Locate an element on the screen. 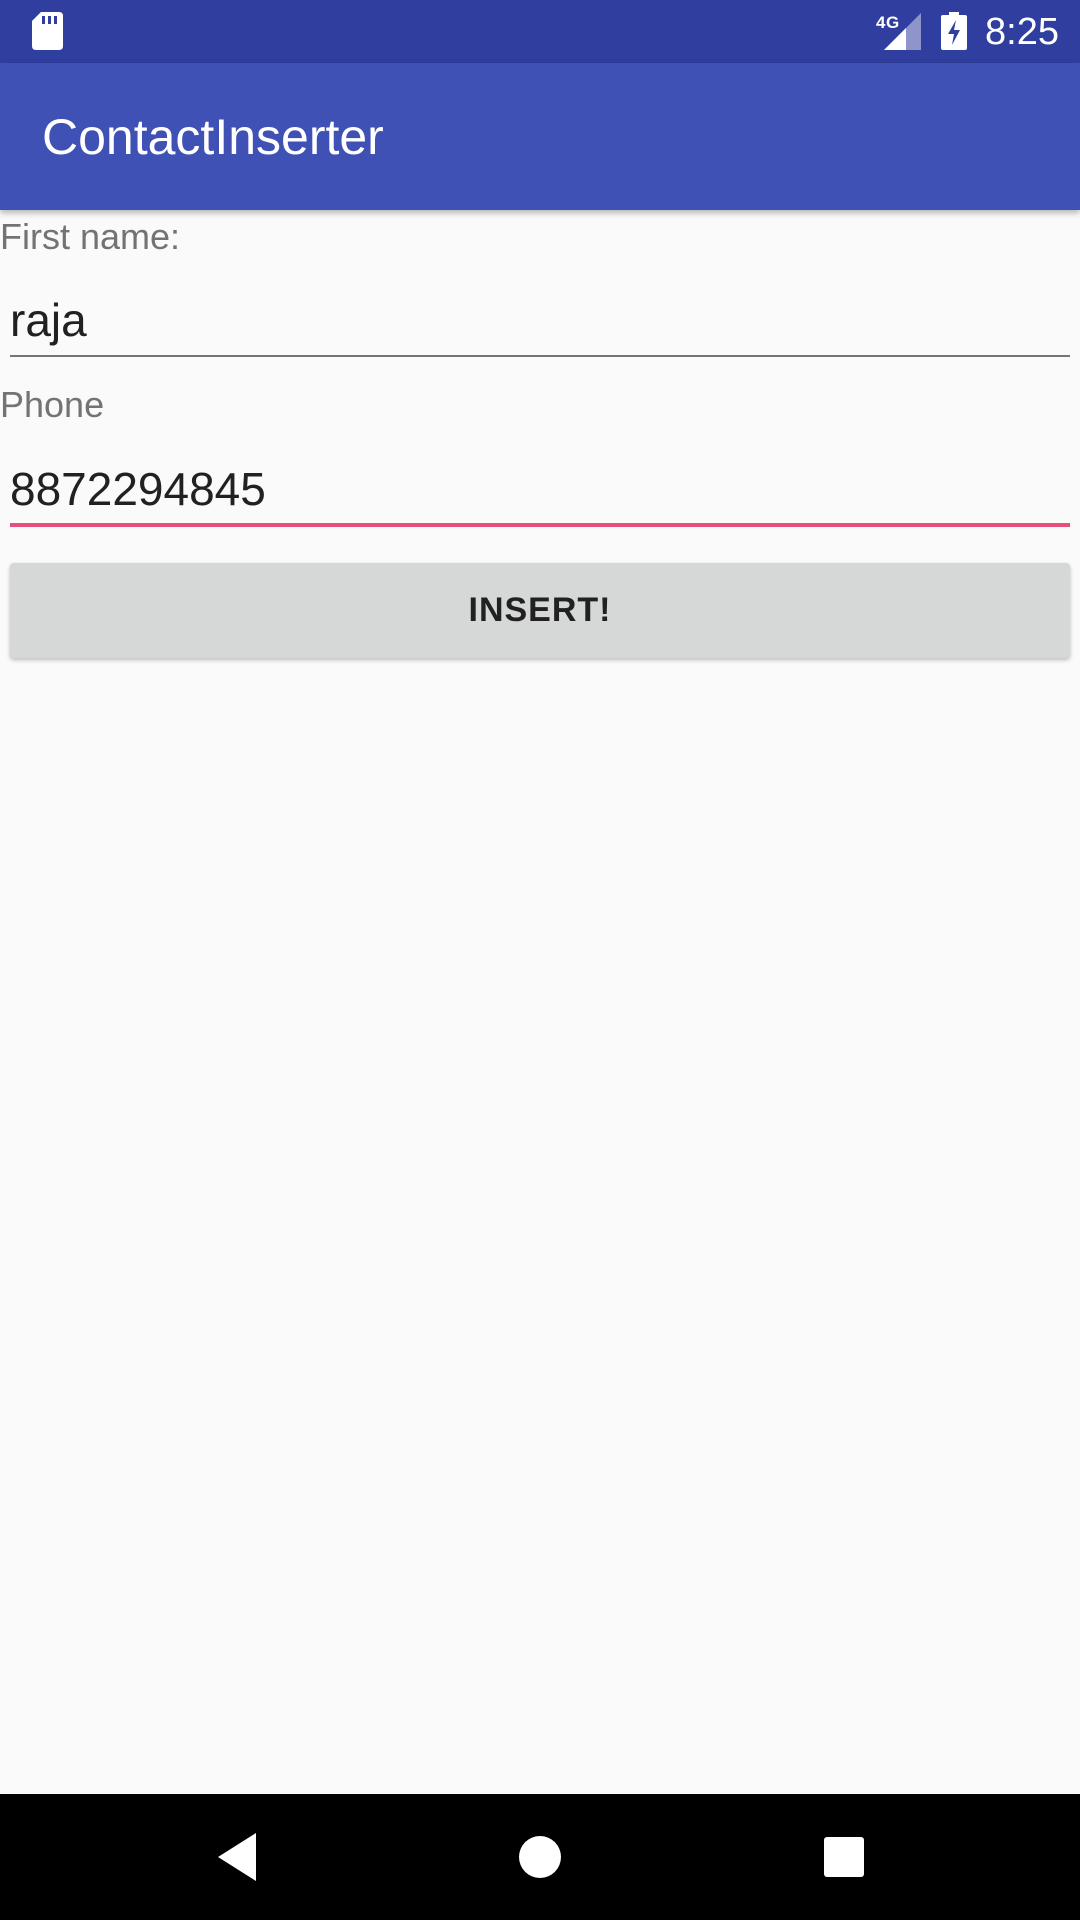 The width and height of the screenshot is (1080, 1920). first-name-label: First name: is located at coordinates (90, 236).